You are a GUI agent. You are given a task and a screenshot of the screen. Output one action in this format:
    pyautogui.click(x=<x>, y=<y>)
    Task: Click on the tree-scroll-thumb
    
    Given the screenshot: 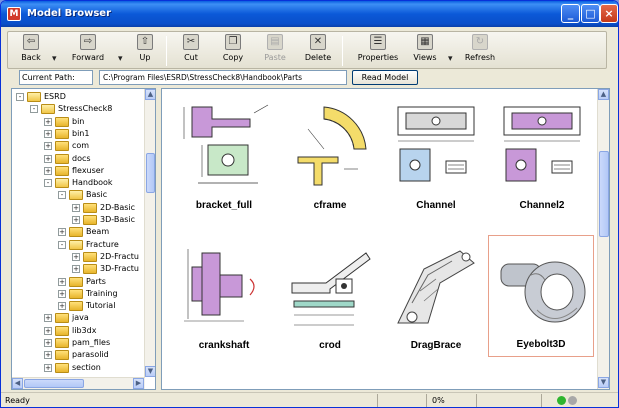 What is the action you would take?
    pyautogui.click(x=150, y=173)
    